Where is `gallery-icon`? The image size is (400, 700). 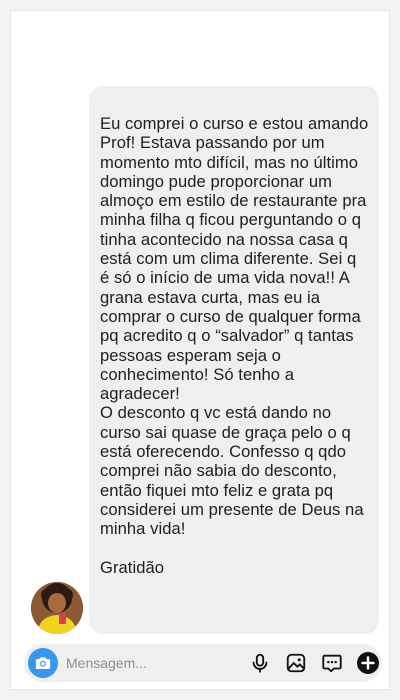
gallery-icon is located at coordinates (296, 663).